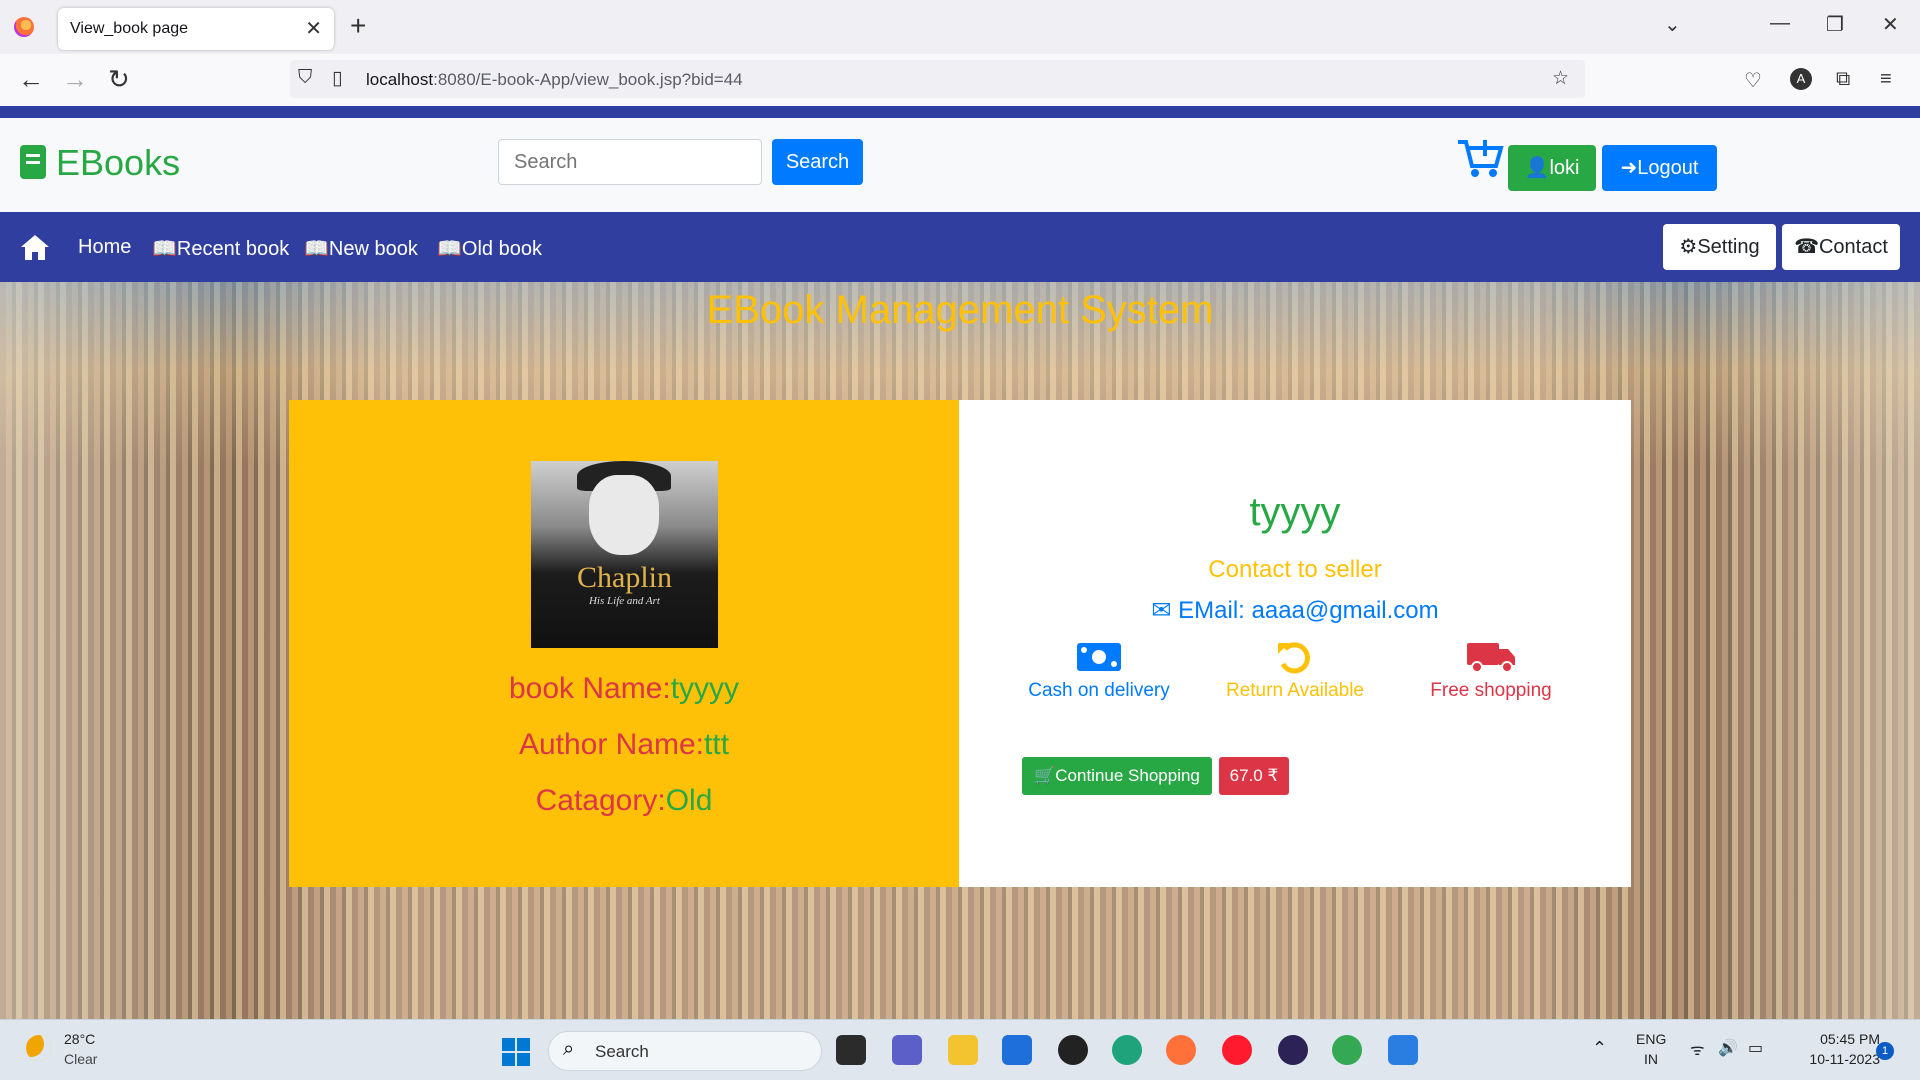 The width and height of the screenshot is (1920, 1080). I want to click on site-title: EBook Management System, so click(960, 310).